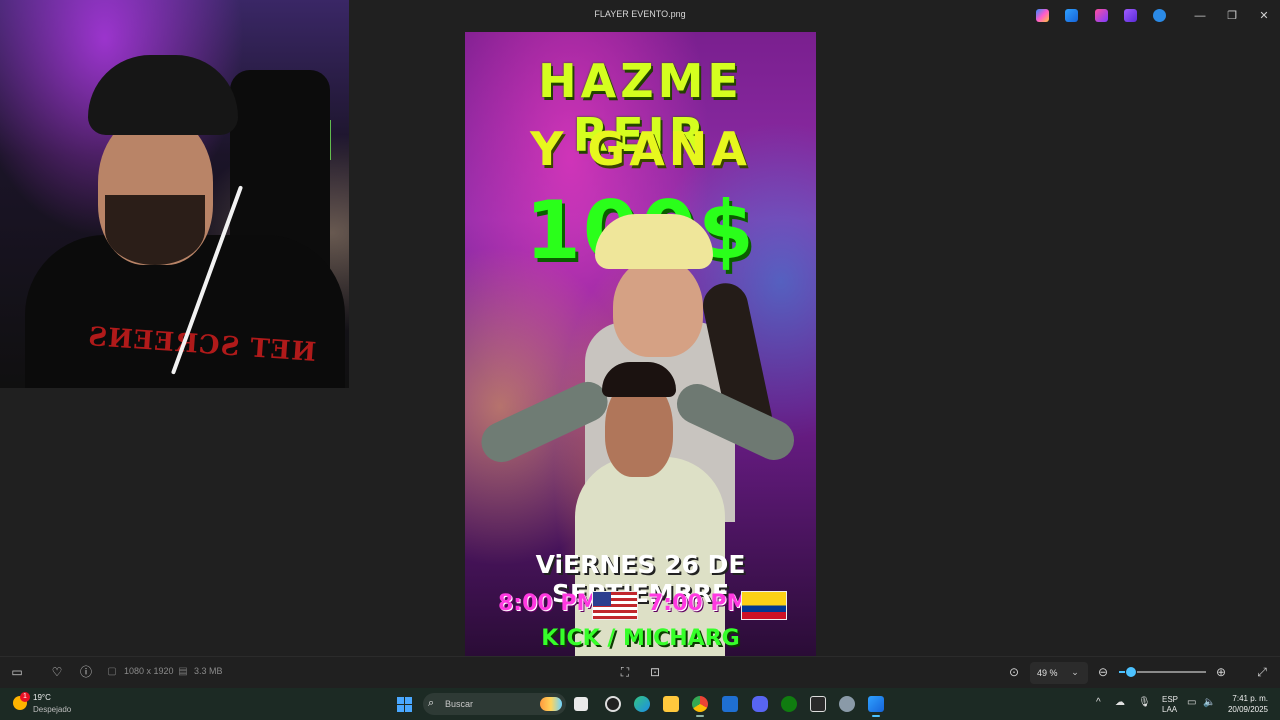 The height and width of the screenshot is (720, 1280). What do you see at coordinates (1247, 709) in the screenshot?
I see `taskbar-date: 20/09/2025` at bounding box center [1247, 709].